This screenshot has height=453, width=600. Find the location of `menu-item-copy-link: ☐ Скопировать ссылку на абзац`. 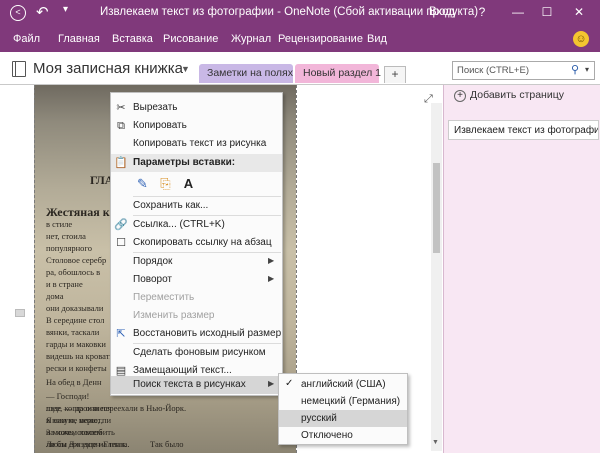

menu-item-copy-link: ☐ Скопировать ссылку на абзац is located at coordinates (196, 243).